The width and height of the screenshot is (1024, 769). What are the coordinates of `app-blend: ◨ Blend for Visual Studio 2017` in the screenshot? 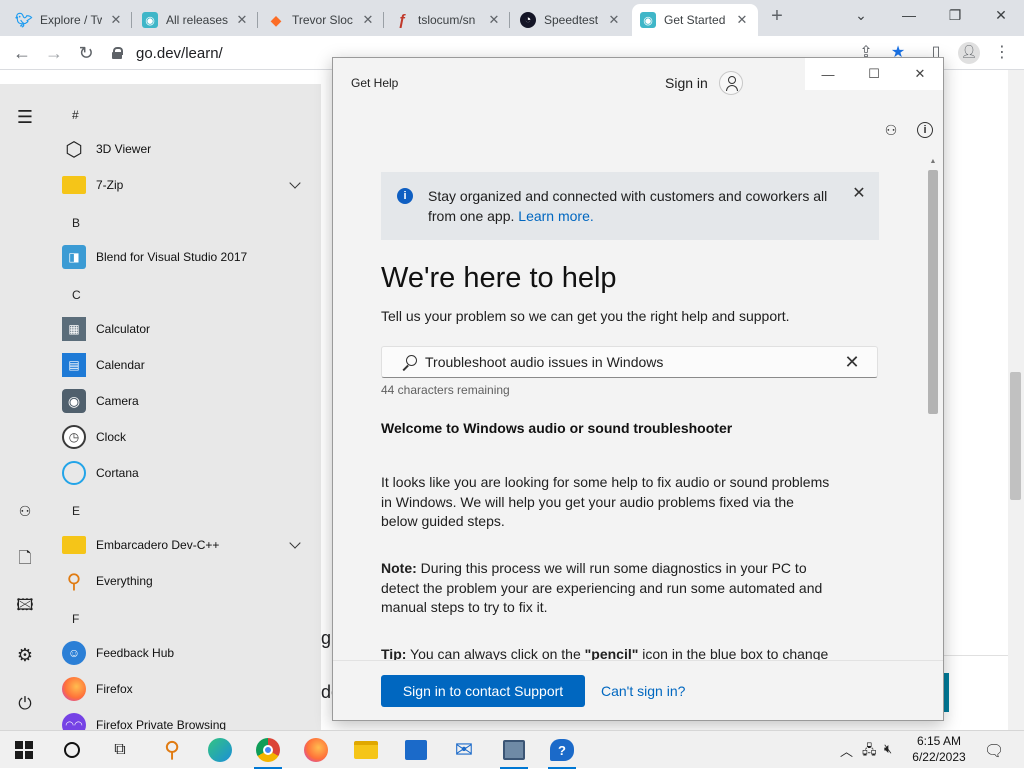 It's located at (189, 257).